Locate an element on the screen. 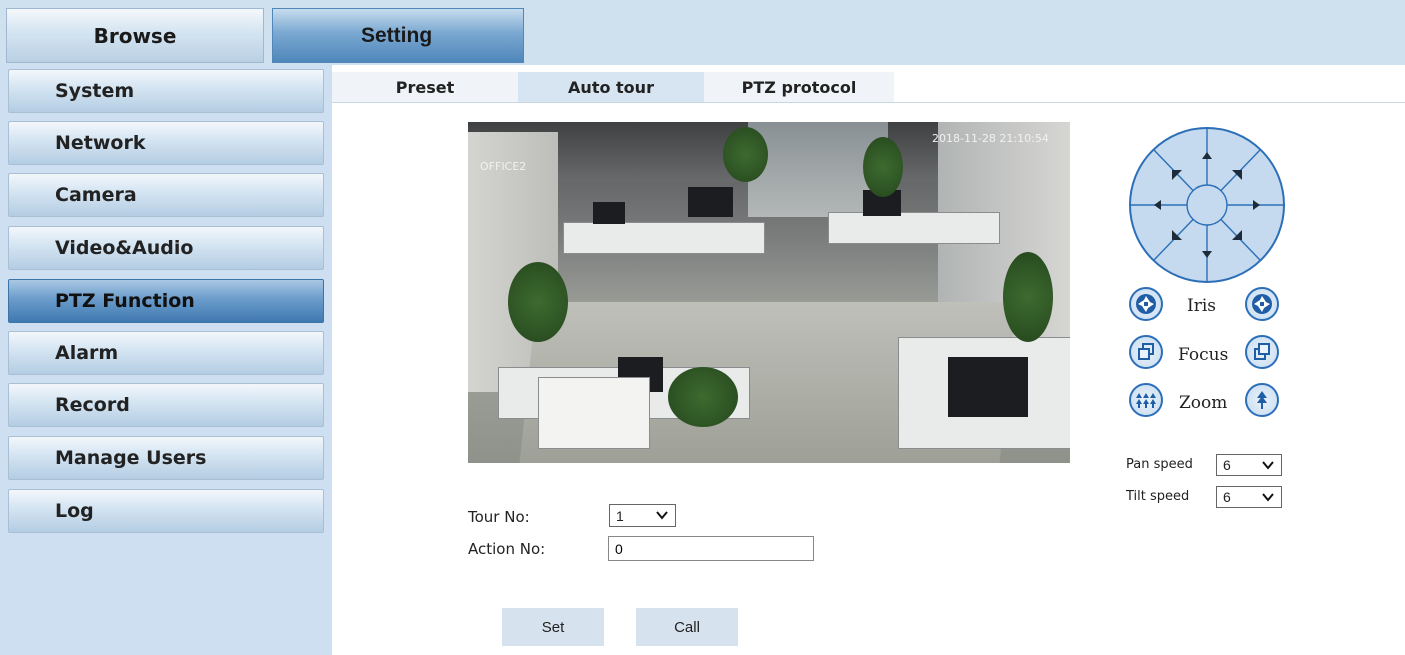 The width and height of the screenshot is (1405, 655). iris-open-button is located at coordinates (1262, 304).